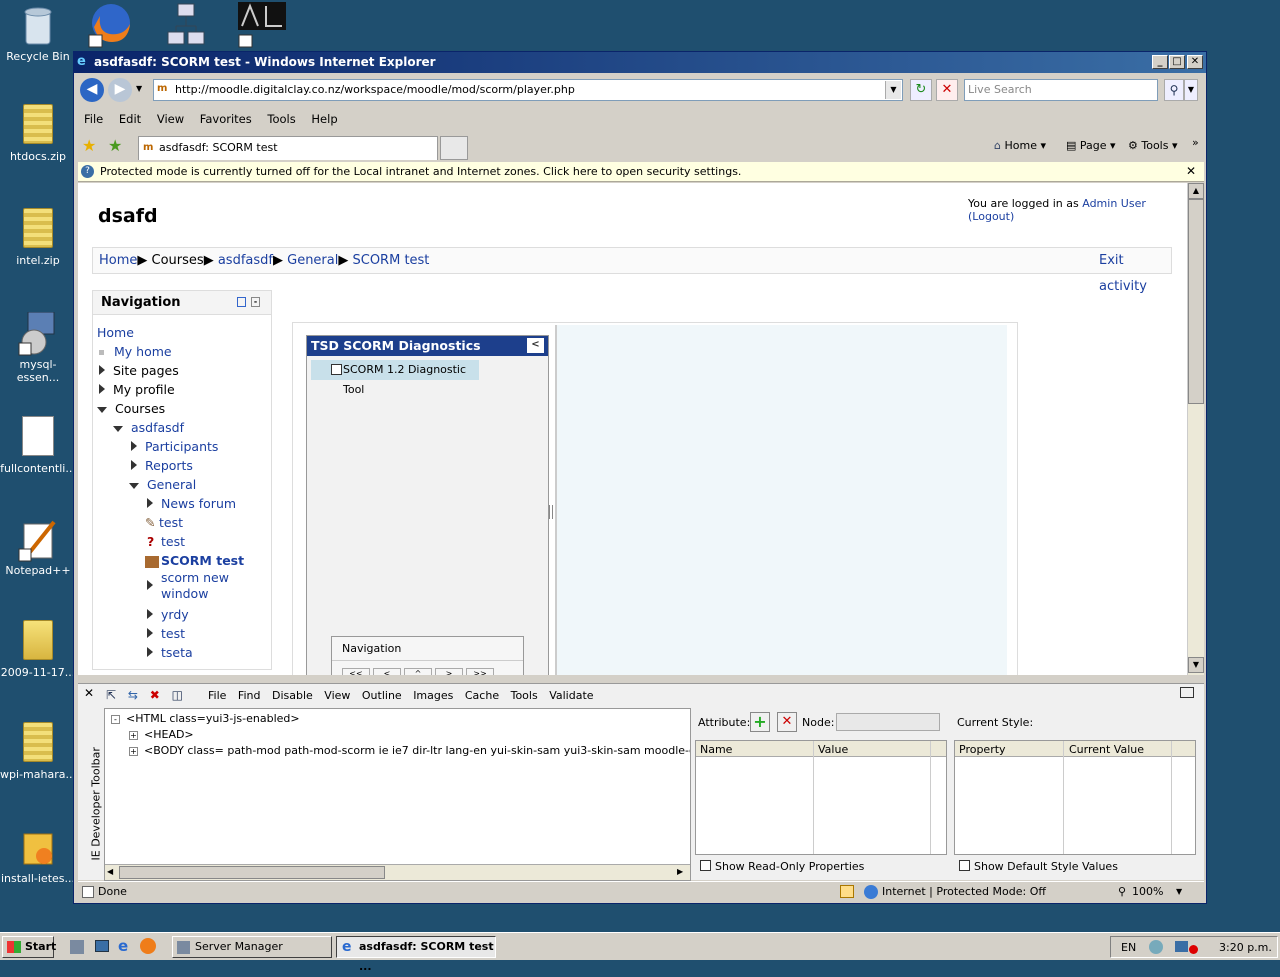 This screenshot has width=1280, height=977. What do you see at coordinates (148, 427) in the screenshot?
I see `nav-item-course: asdfasdf` at bounding box center [148, 427].